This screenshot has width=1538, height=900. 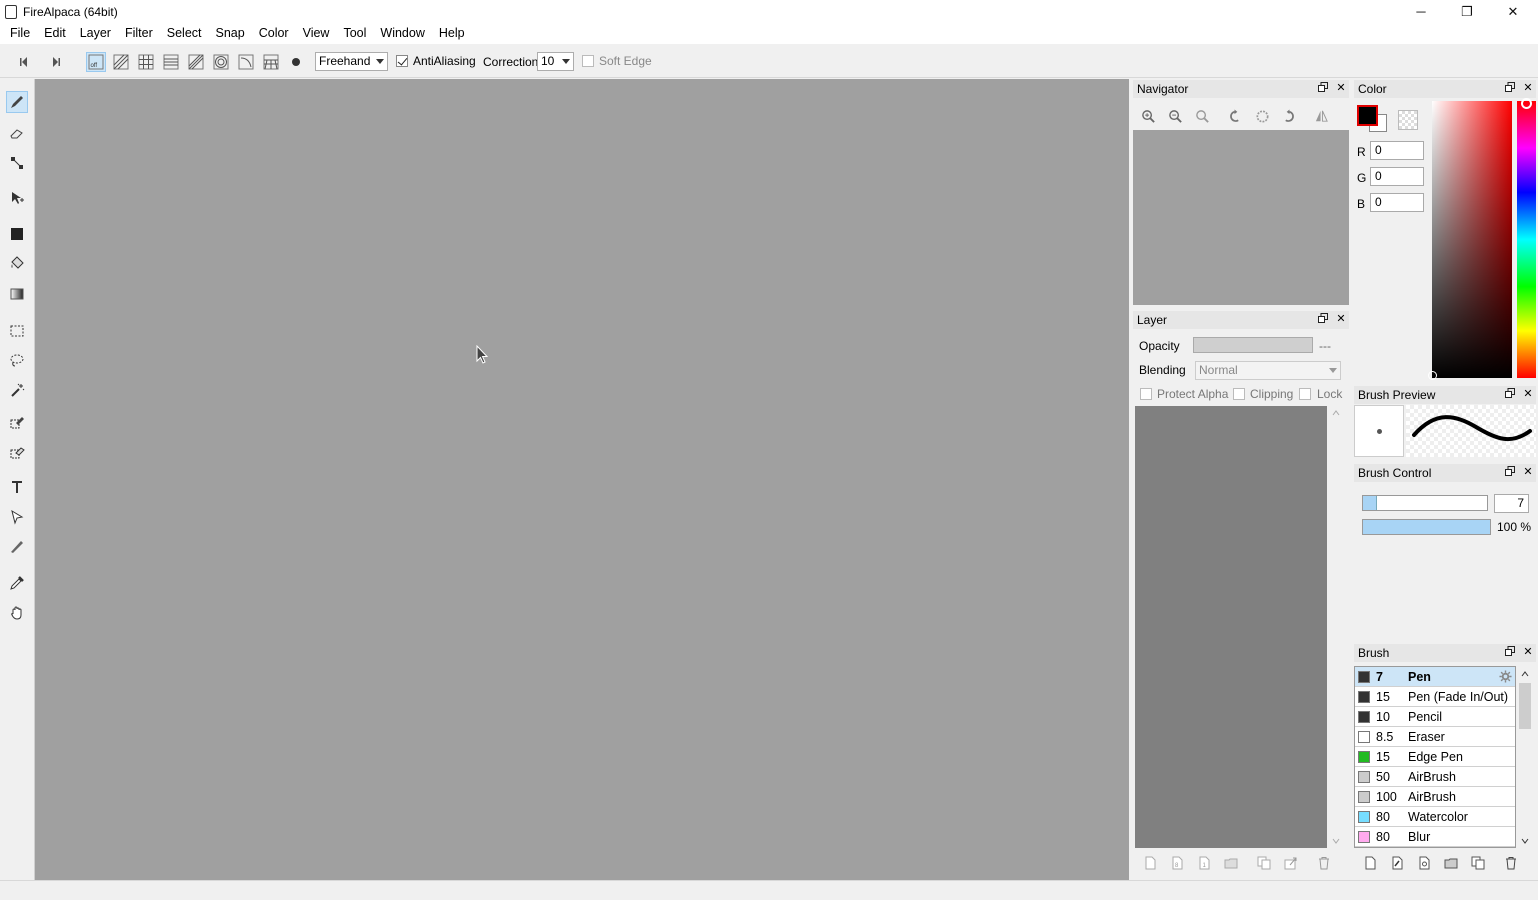 What do you see at coordinates (25, 62) in the screenshot?
I see `undo-button` at bounding box center [25, 62].